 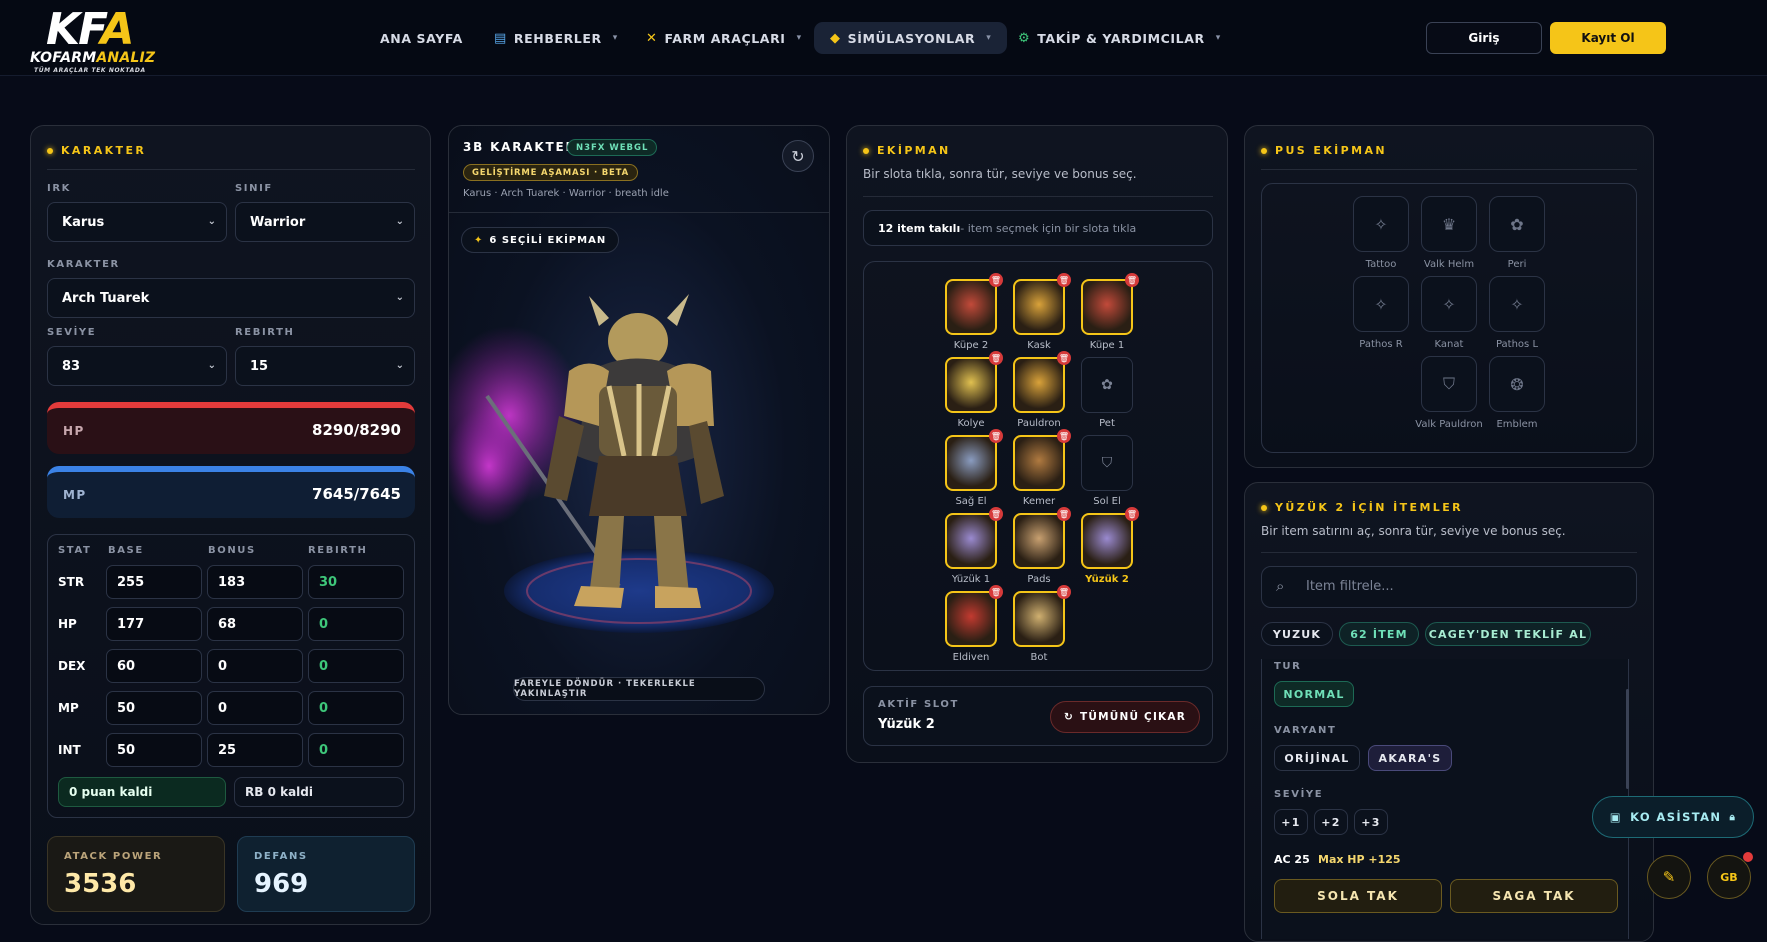 I want to click on chip-category: YUZUK, so click(x=1297, y=634).